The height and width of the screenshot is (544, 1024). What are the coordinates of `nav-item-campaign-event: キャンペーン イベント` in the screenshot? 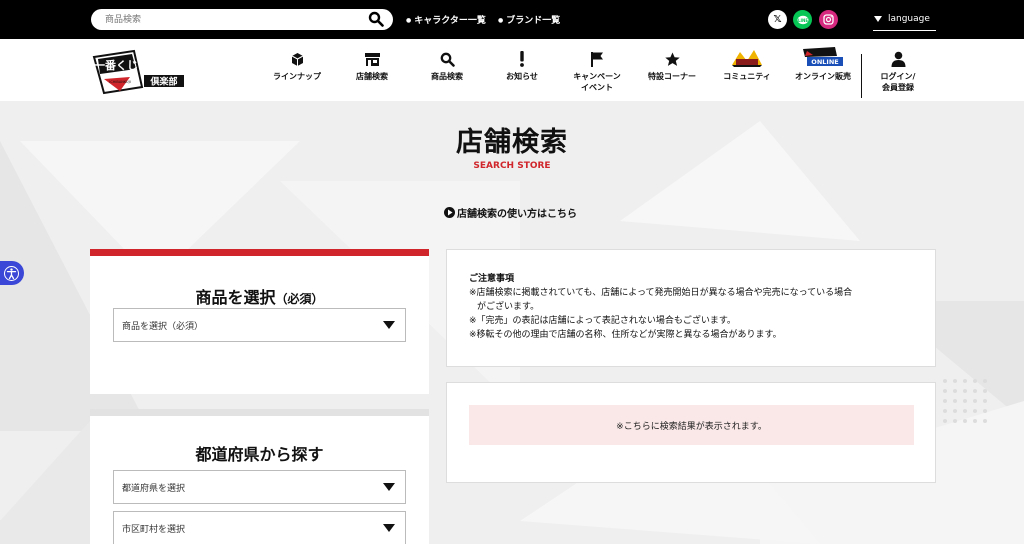 It's located at (597, 72).